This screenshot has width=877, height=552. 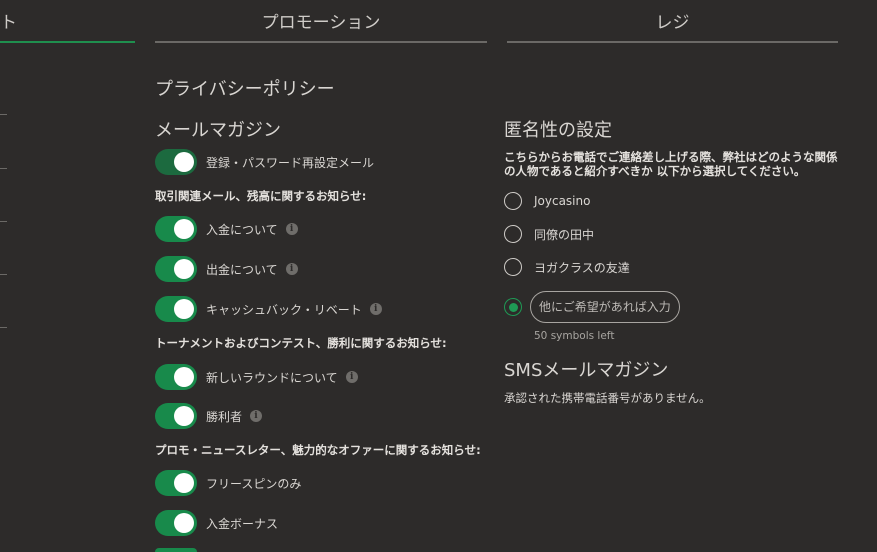 I want to click on custom-radio, so click(x=513, y=307).